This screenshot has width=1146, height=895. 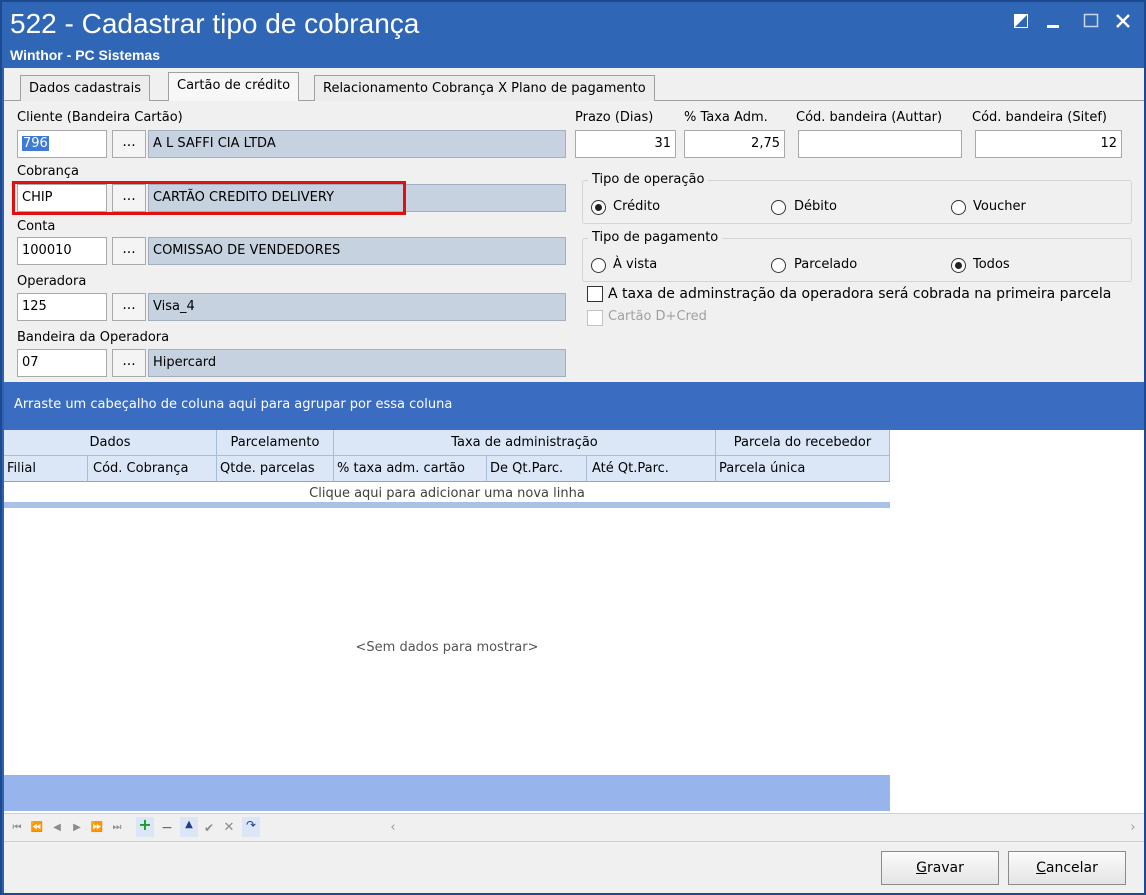 I want to click on col-filial: Filial, so click(x=46, y=469).